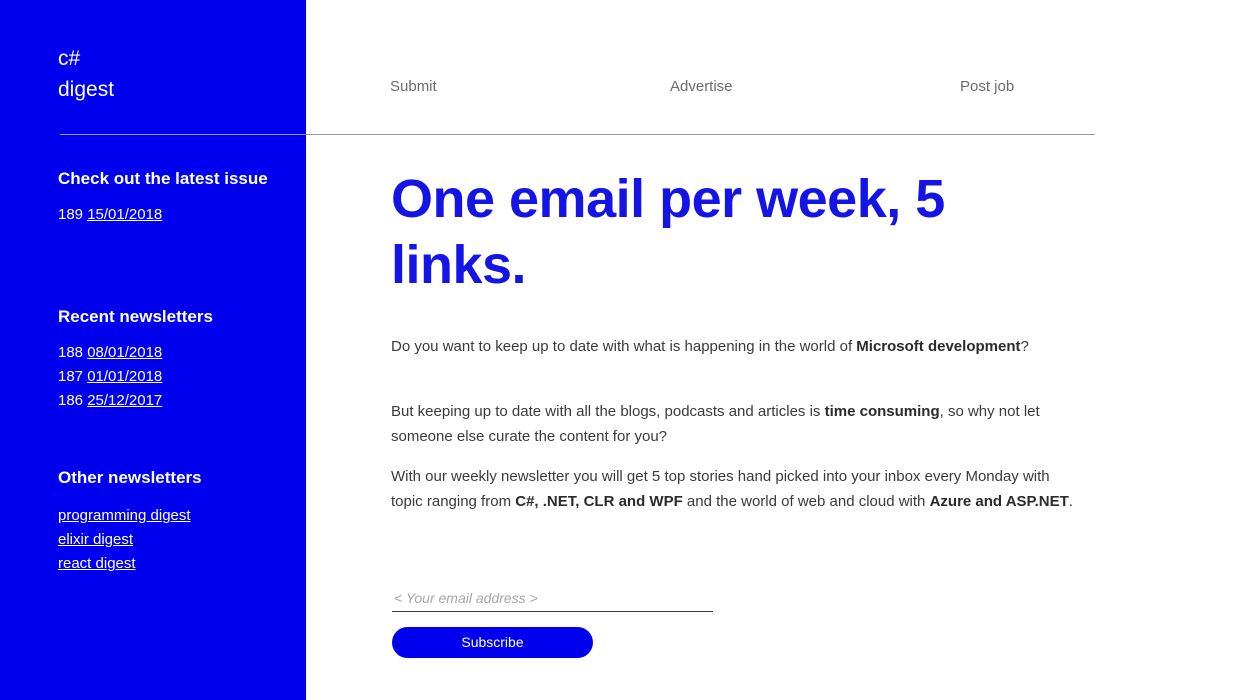 Image resolution: width=1260 pixels, height=700 pixels. What do you see at coordinates (69, 58) in the screenshot?
I see `brand-logo-line-1: c#` at bounding box center [69, 58].